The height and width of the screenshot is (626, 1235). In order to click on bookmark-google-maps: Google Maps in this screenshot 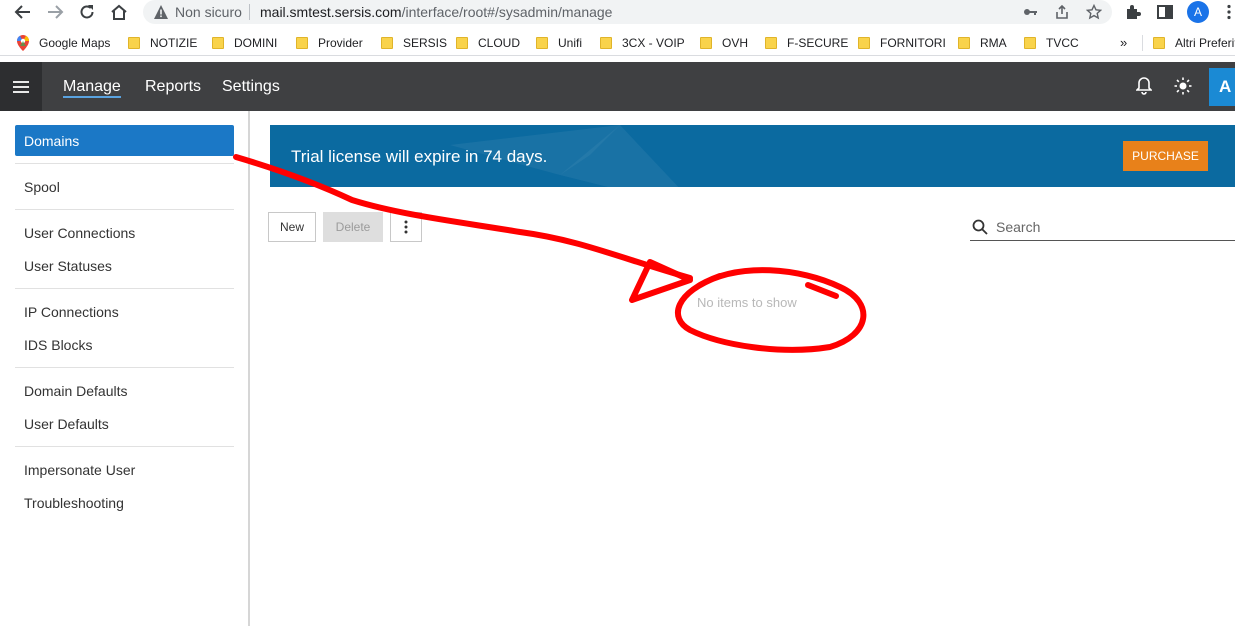, I will do `click(63, 43)`.